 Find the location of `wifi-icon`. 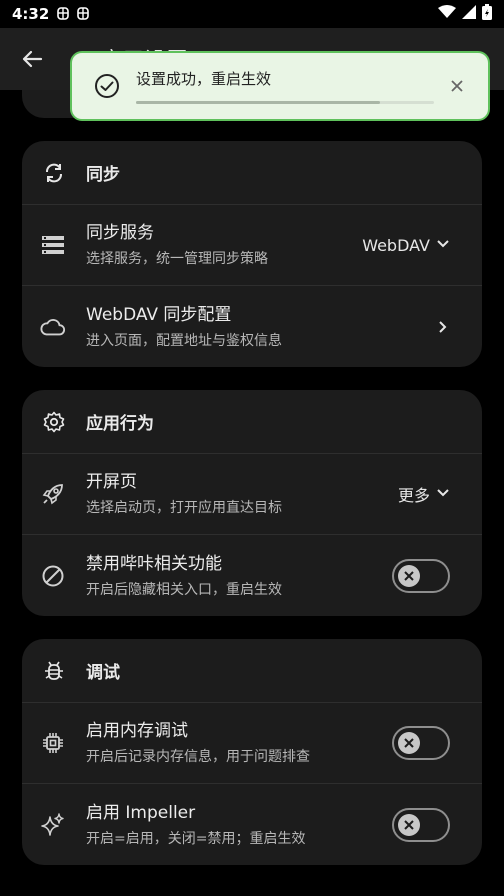

wifi-icon is located at coordinates (447, 14).